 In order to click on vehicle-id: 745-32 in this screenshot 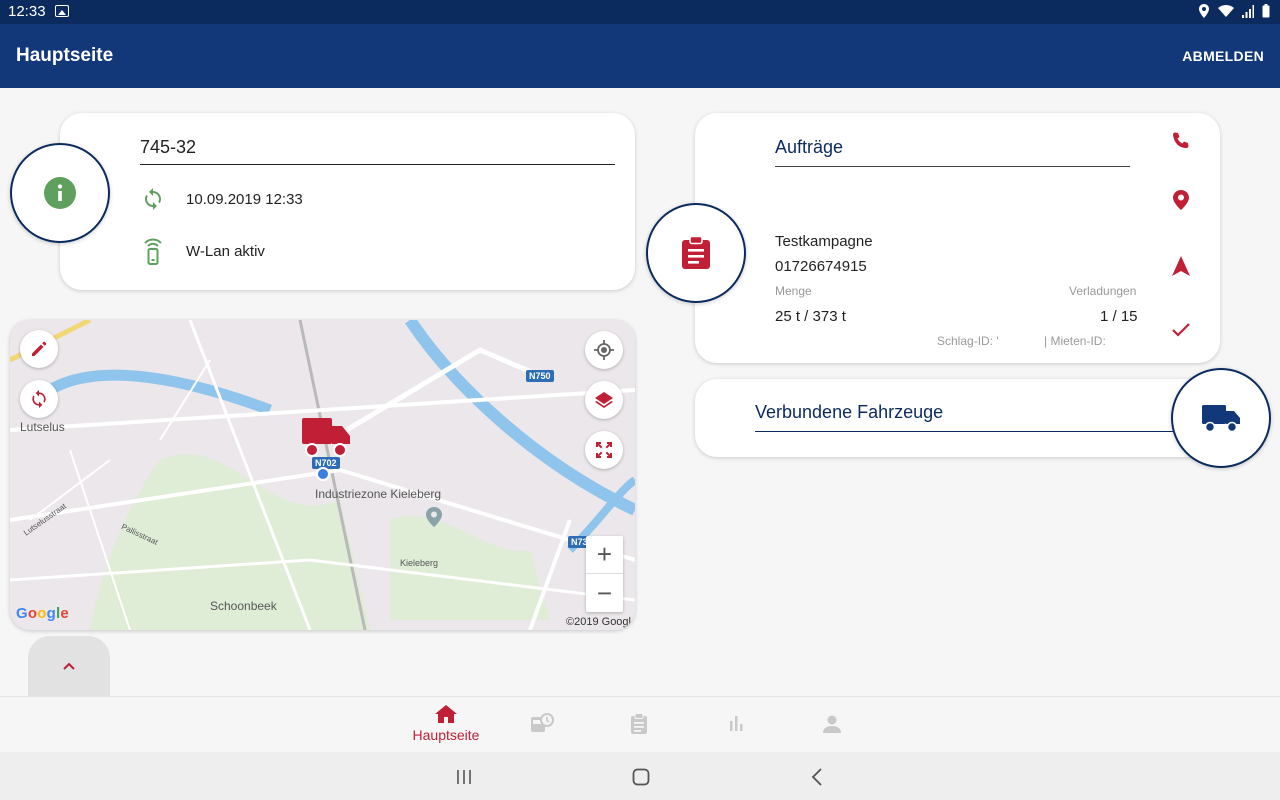, I will do `click(377, 151)`.